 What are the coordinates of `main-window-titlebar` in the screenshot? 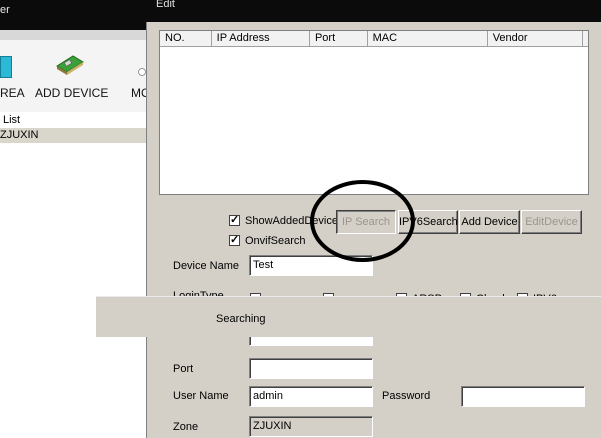 It's located at (80, 15).